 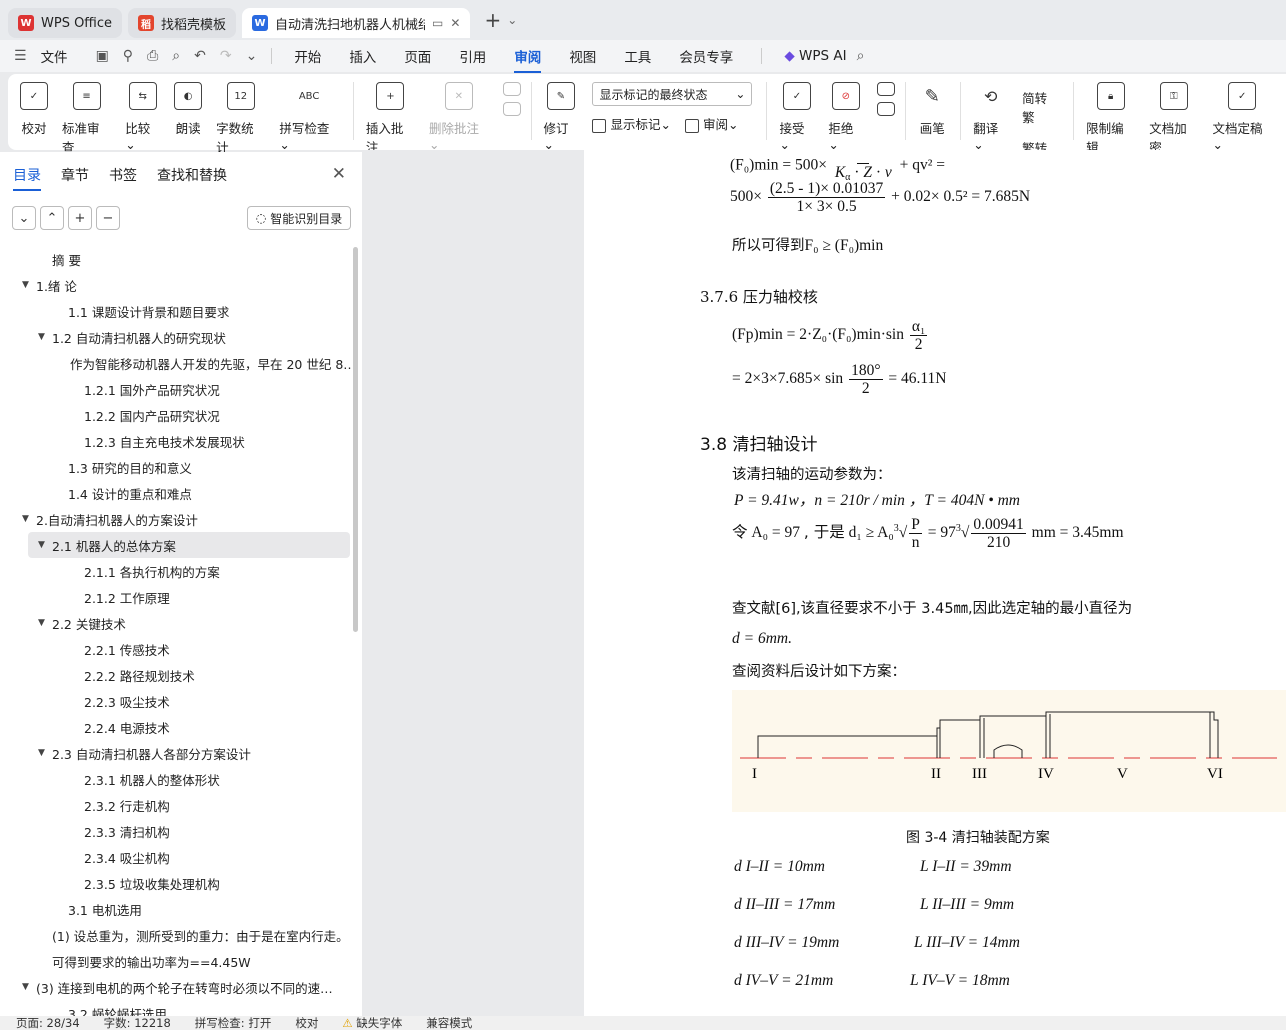 What do you see at coordinates (528, 59) in the screenshot?
I see `menu-review: 审阅` at bounding box center [528, 59].